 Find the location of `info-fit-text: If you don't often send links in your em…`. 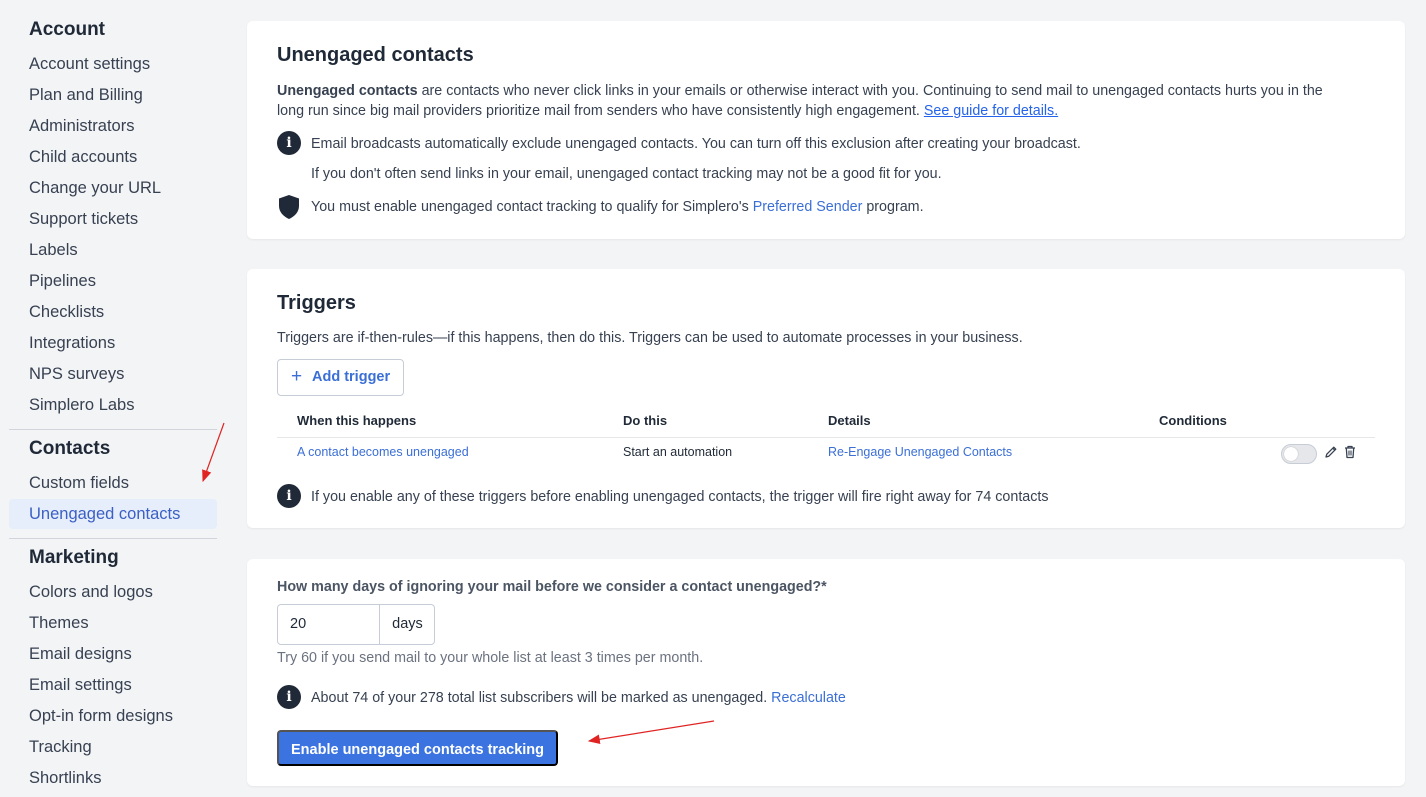

info-fit-text: If you don't often send links in your em… is located at coordinates (626, 174).